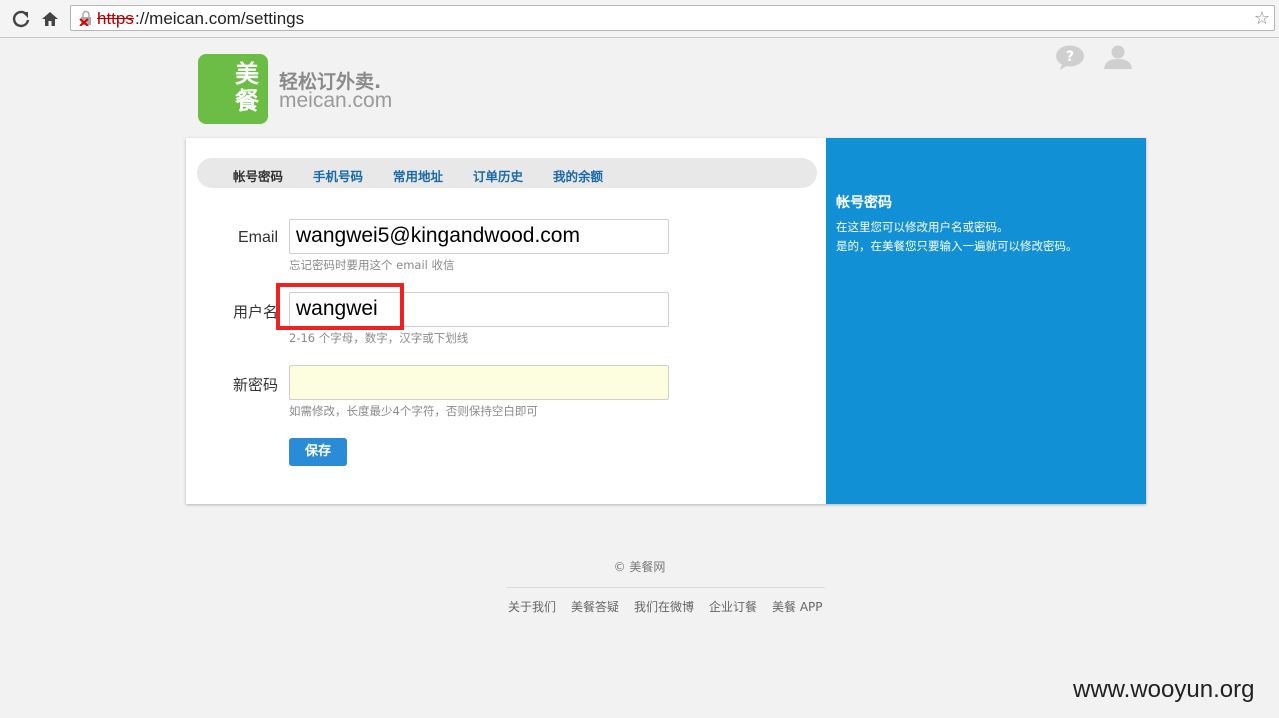 The width and height of the screenshot is (1279, 718). I want to click on email-hint: 忘记密码时要用这个 email 收信, so click(372, 265).